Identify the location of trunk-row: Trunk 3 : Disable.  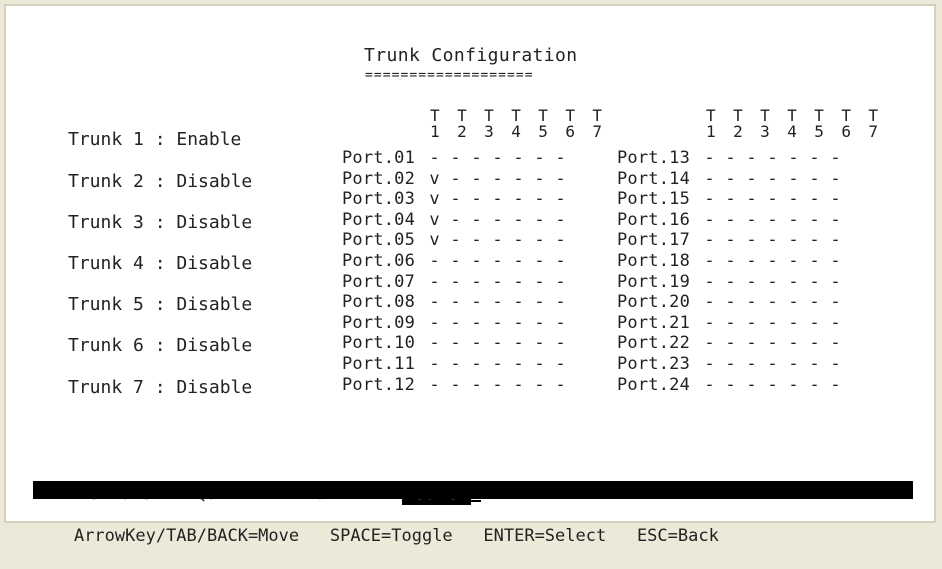
(160, 223).